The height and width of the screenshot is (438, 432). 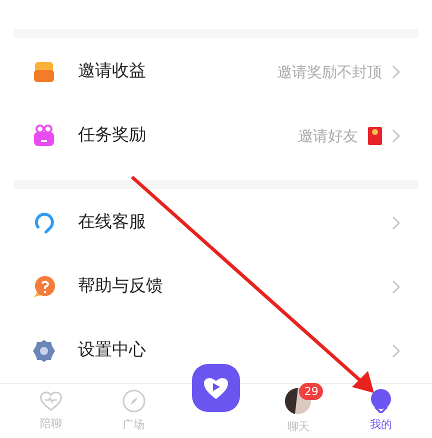 I want to click on gift-icon, so click(x=44, y=136).